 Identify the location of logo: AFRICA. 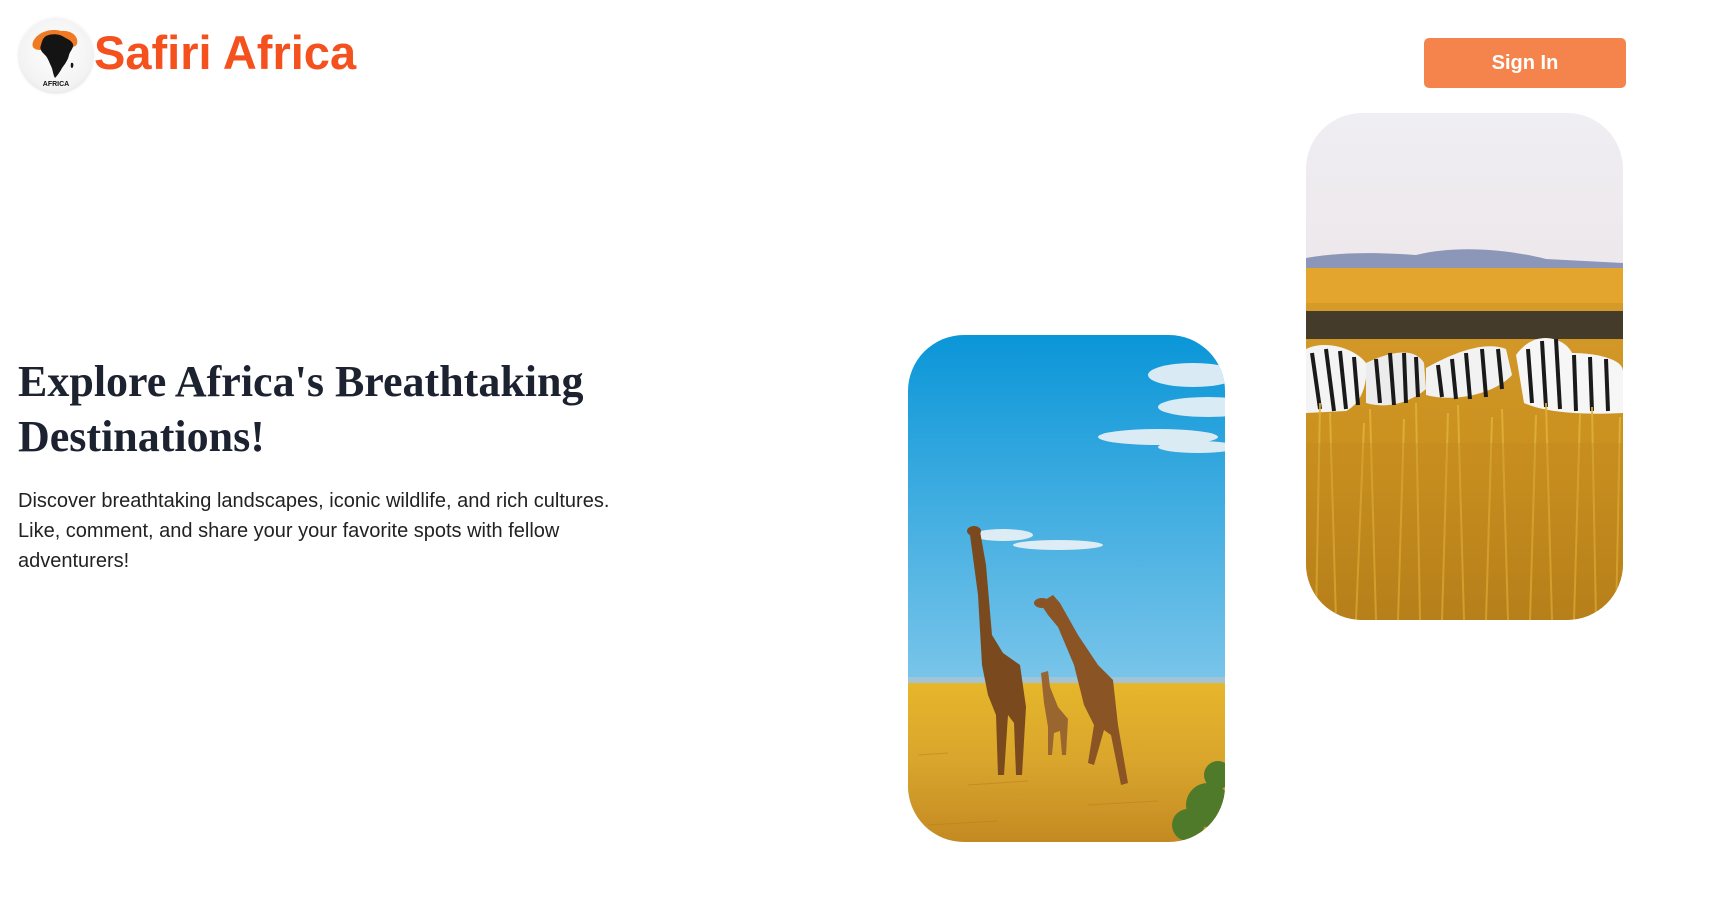
(56, 55).